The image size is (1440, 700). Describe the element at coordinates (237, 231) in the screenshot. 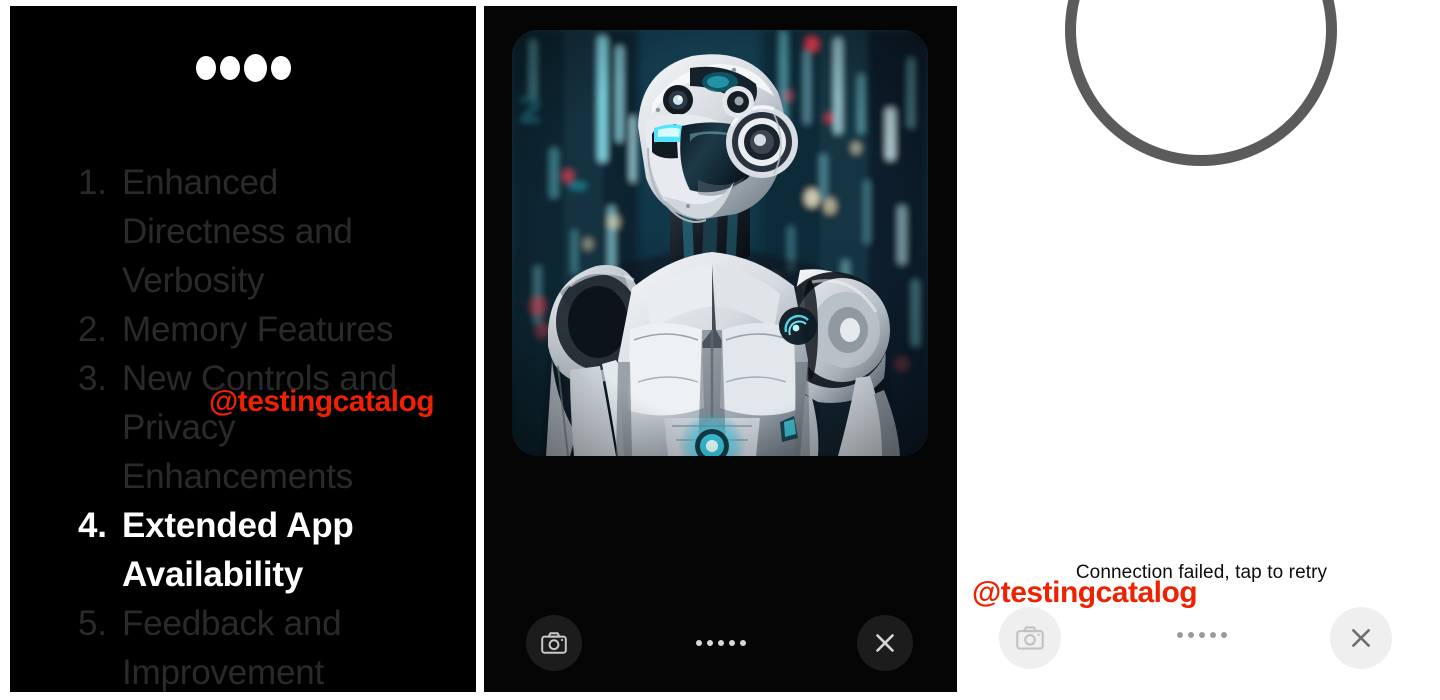

I see `list-item-label: Enhanced Directness and Verbosity` at that location.